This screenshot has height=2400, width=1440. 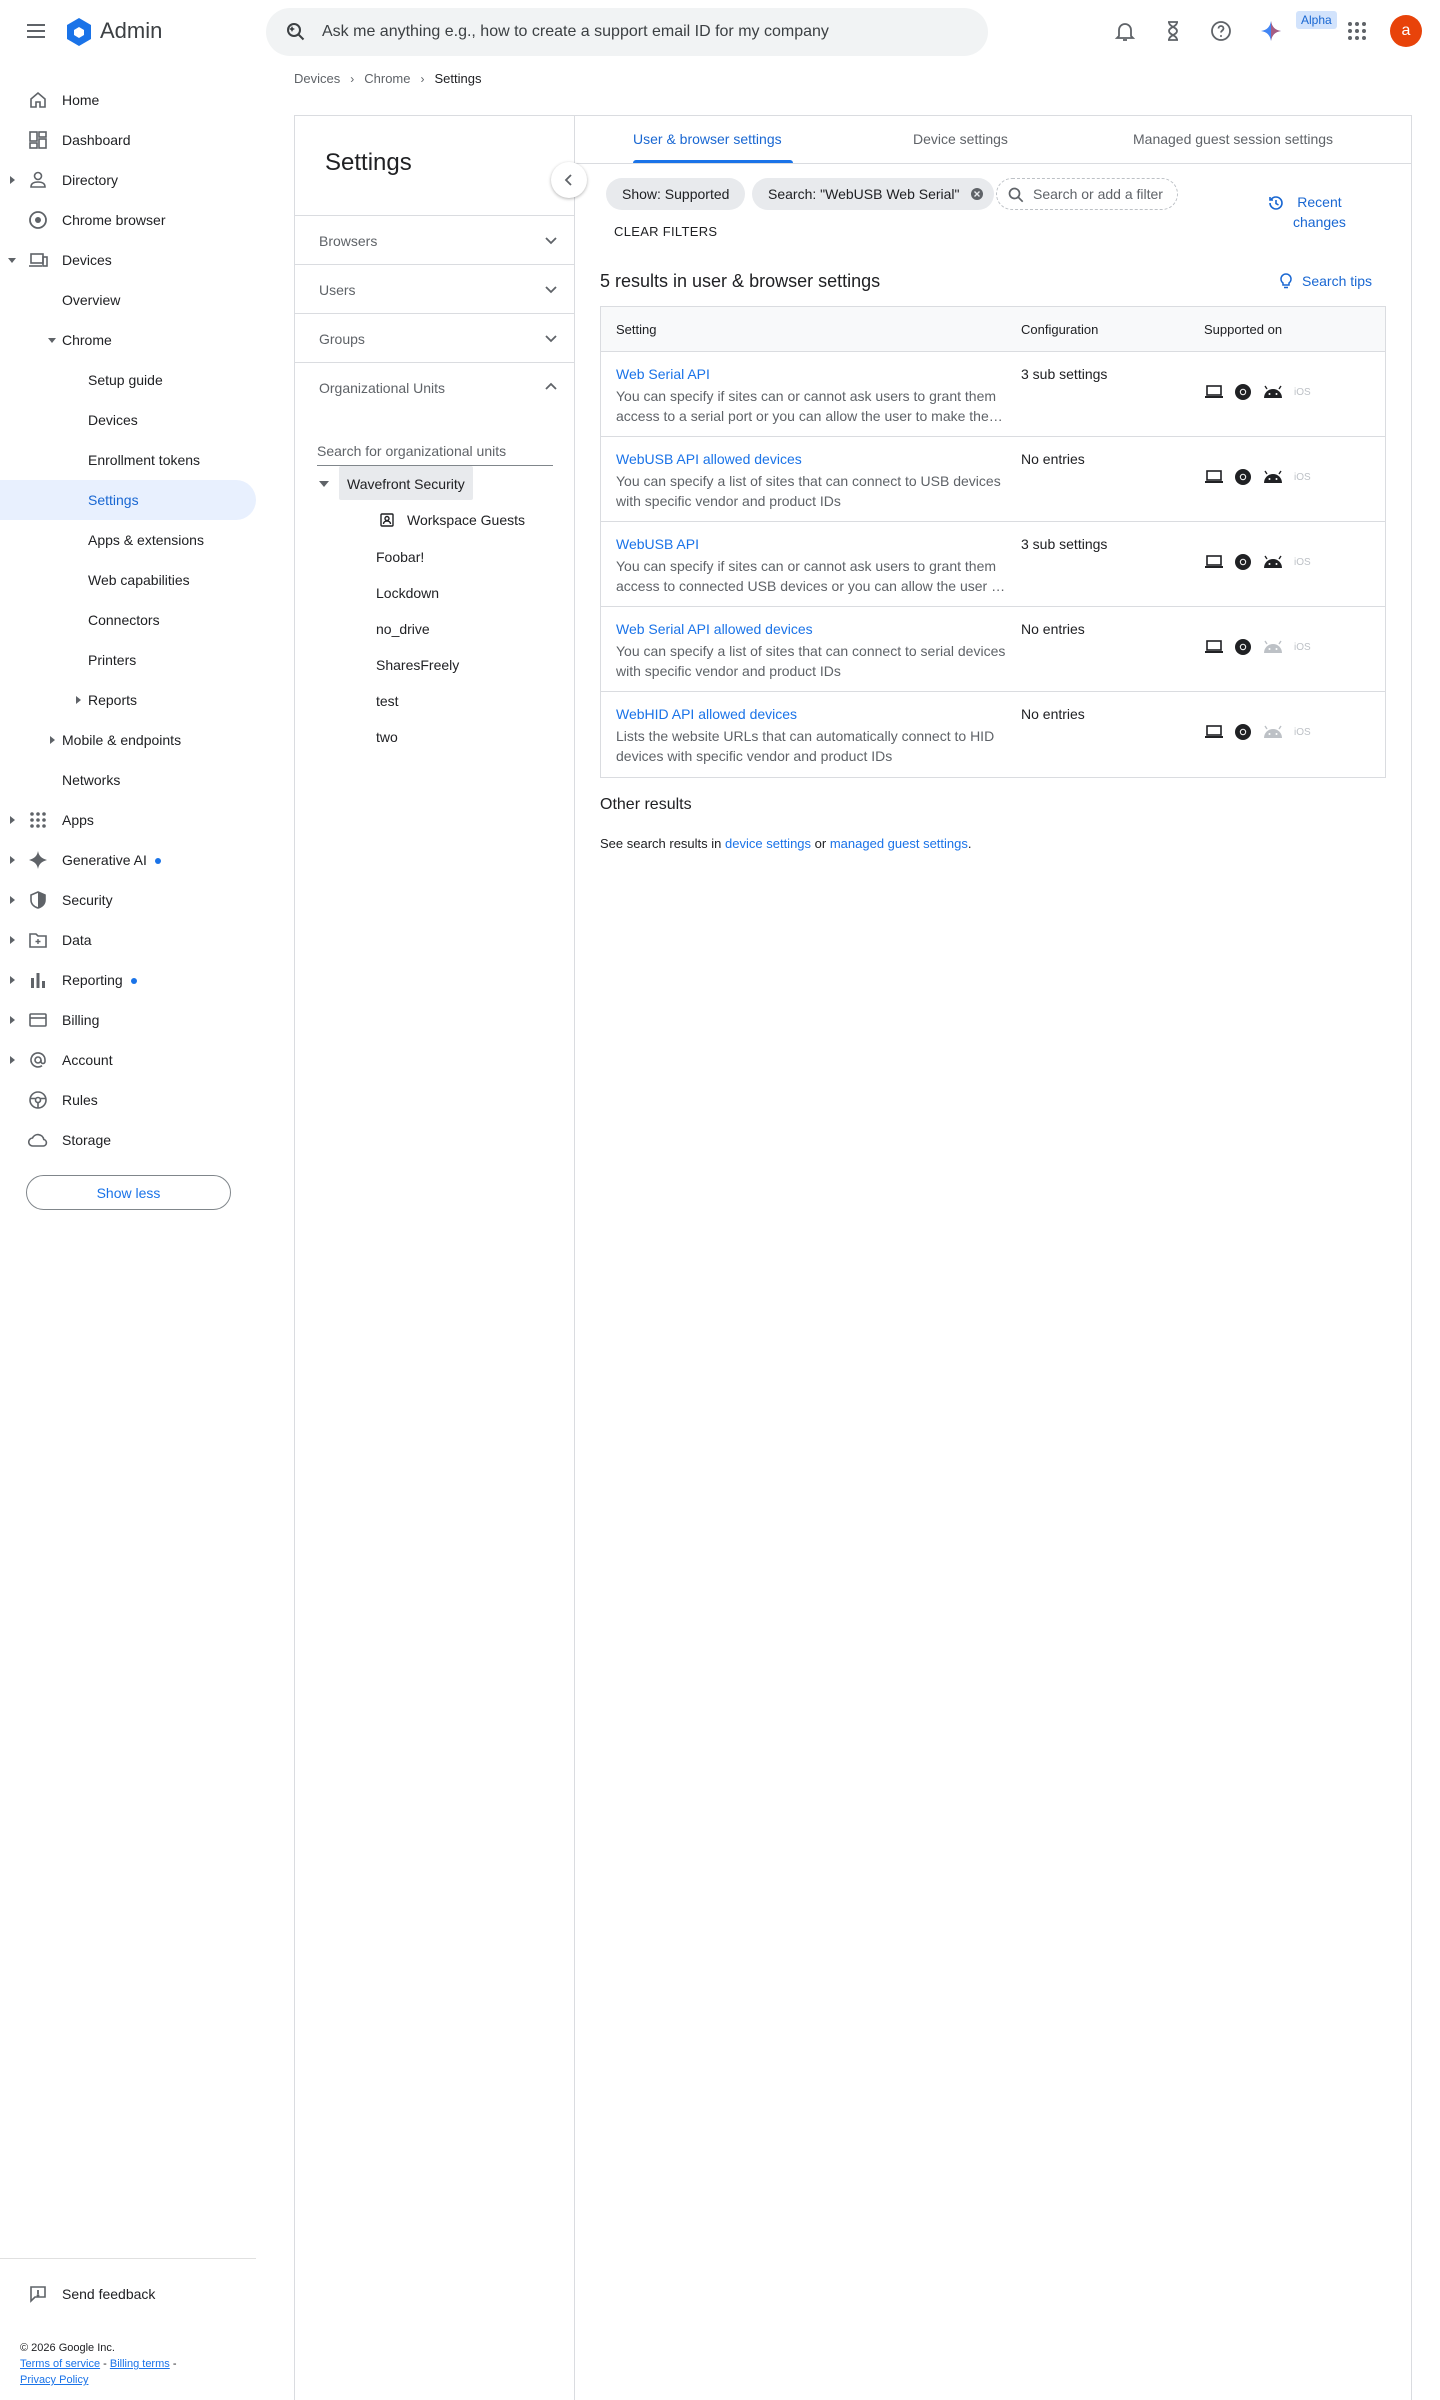 What do you see at coordinates (91, 2294) in the screenshot?
I see `send-feedback-link: Send feedback` at bounding box center [91, 2294].